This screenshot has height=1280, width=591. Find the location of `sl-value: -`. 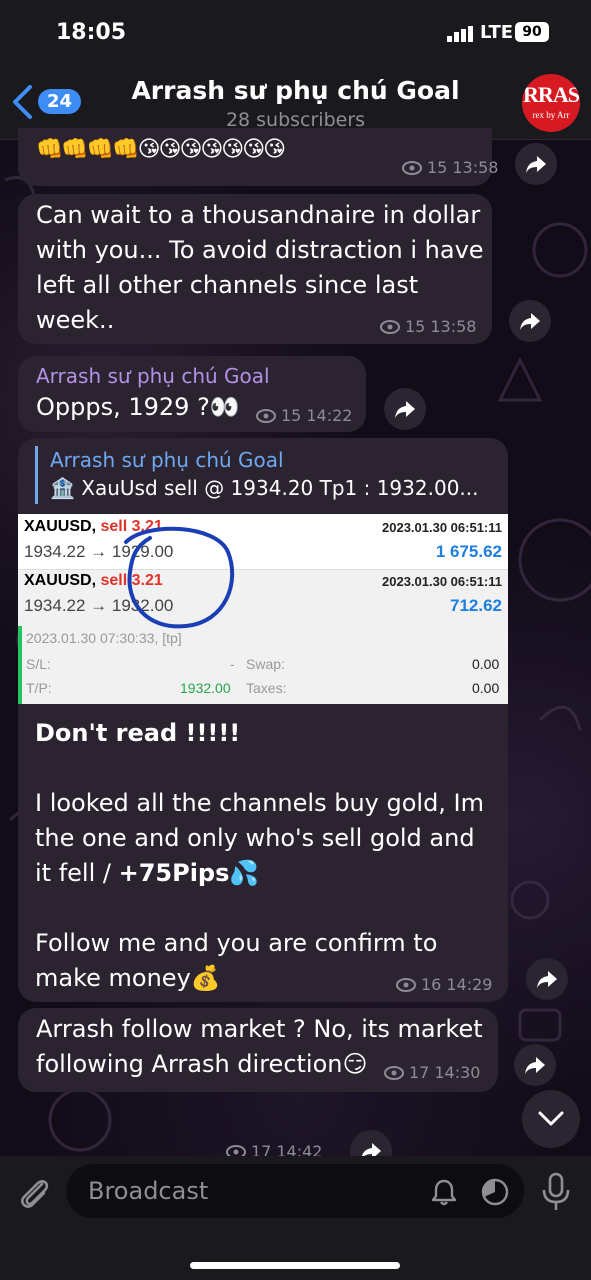

sl-value: - is located at coordinates (232, 664).